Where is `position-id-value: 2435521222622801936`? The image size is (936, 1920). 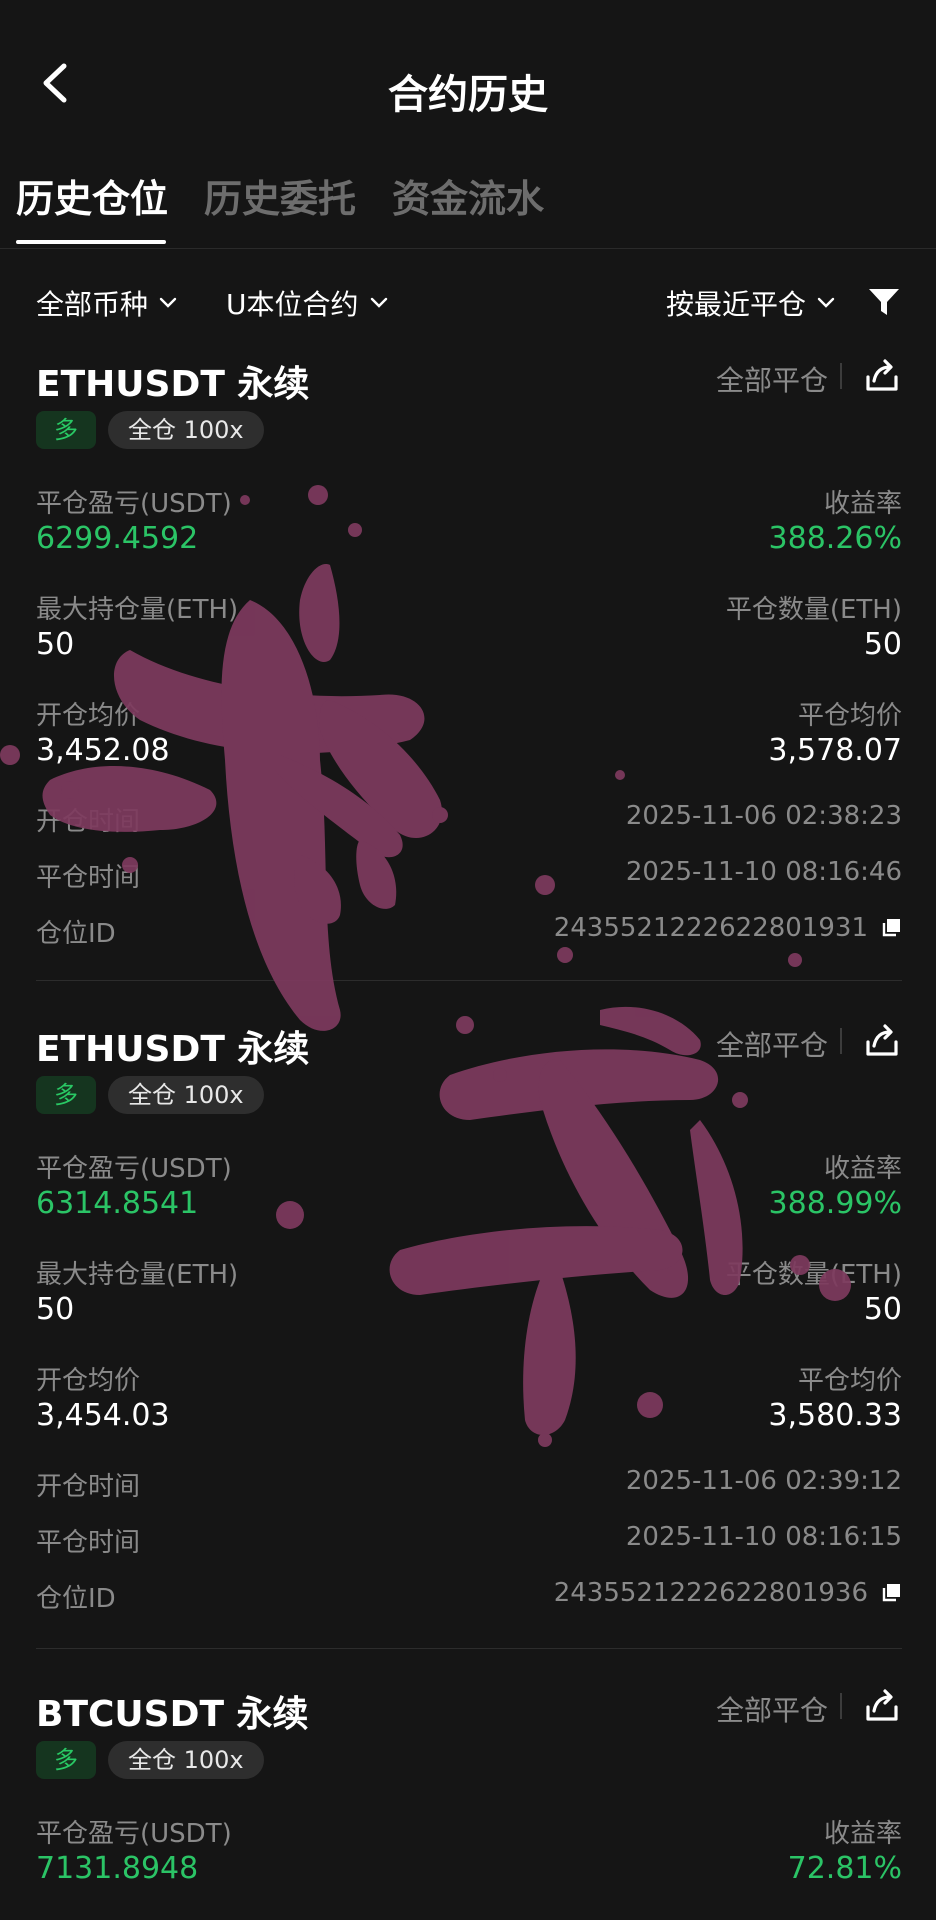 position-id-value: 2435521222622801936 is located at coordinates (710, 1593).